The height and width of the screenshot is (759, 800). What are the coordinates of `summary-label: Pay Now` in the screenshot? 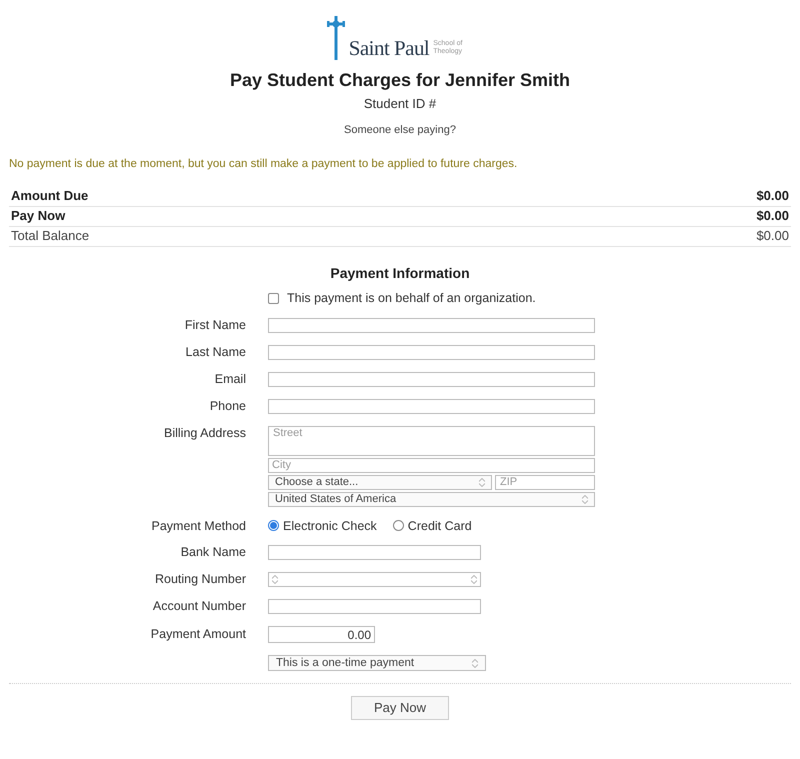 It's located at (38, 216).